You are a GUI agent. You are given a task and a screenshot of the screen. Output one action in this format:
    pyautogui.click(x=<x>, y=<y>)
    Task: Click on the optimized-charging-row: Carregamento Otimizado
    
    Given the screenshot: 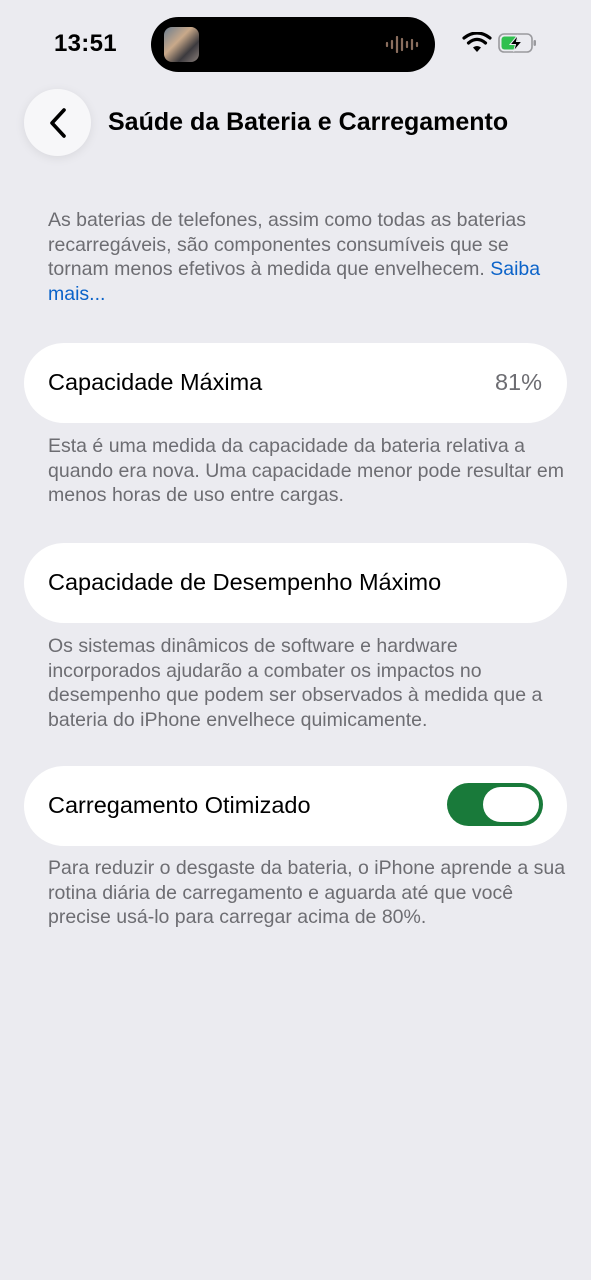 What is the action you would take?
    pyautogui.click(x=295, y=806)
    